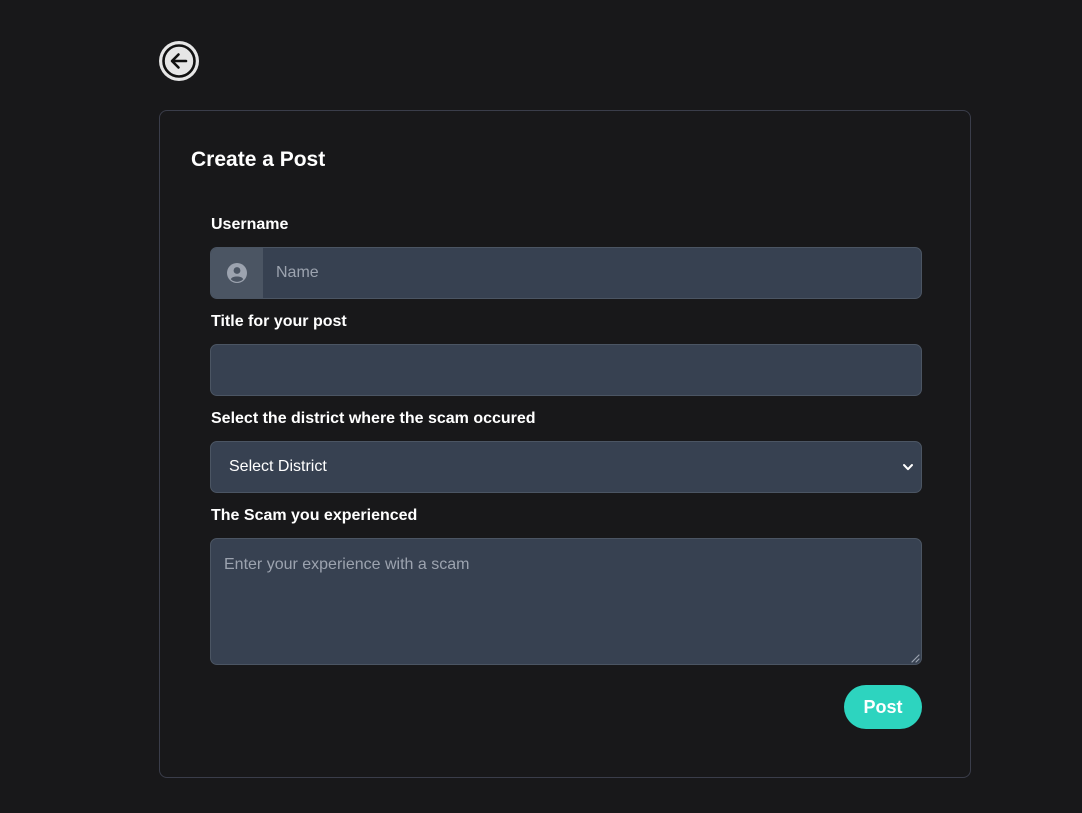  I want to click on card-title: Create a Post, so click(258, 159).